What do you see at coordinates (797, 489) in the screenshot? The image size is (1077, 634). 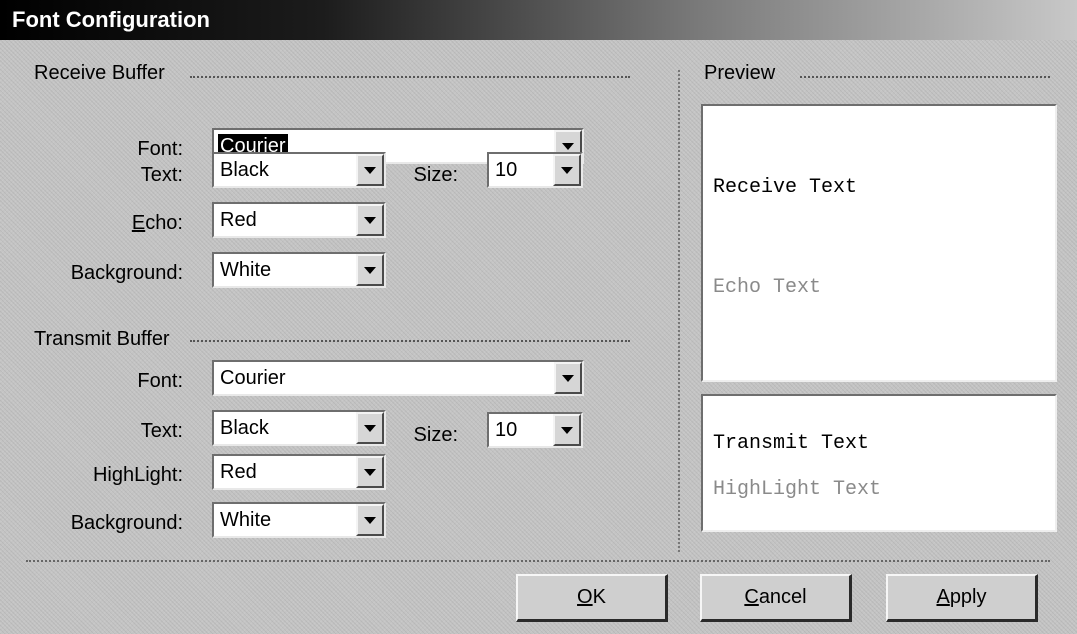 I see `highlight-preview-text: HighLight Text` at bounding box center [797, 489].